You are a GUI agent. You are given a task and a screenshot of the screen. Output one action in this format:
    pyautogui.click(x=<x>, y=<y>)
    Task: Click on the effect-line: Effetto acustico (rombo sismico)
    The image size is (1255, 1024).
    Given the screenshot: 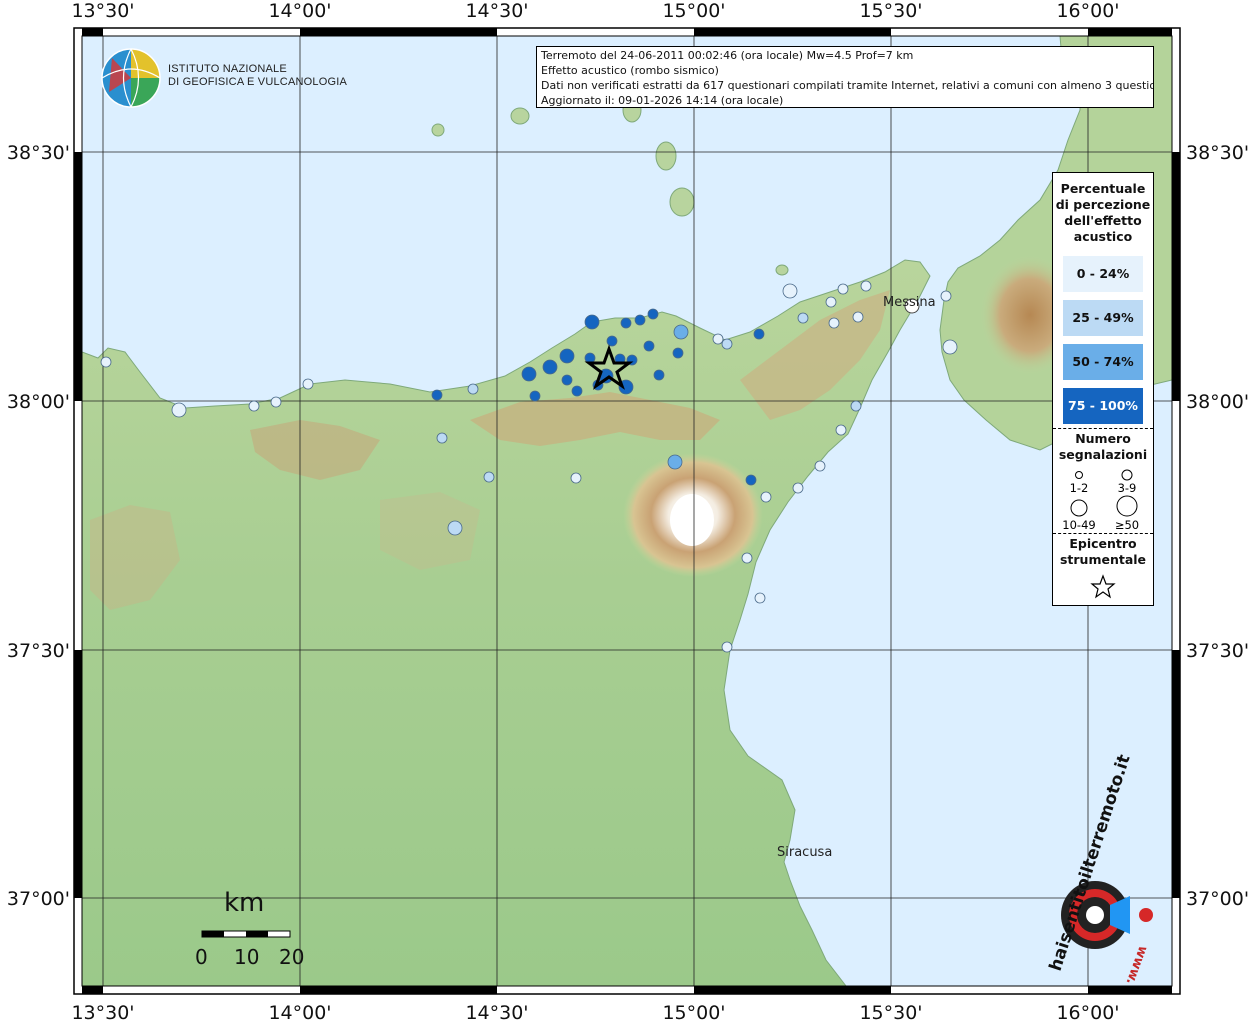 What is the action you would take?
    pyautogui.click(x=630, y=70)
    